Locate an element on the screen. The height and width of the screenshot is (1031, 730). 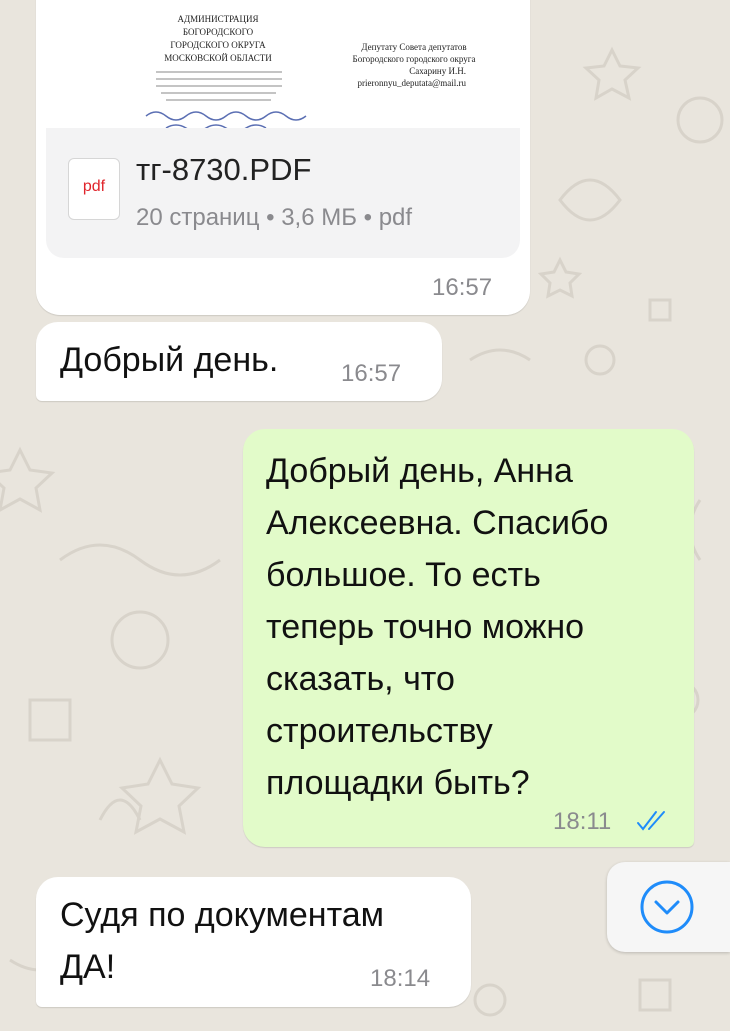
message-text-line: сказать, что is located at coordinates (360, 679).